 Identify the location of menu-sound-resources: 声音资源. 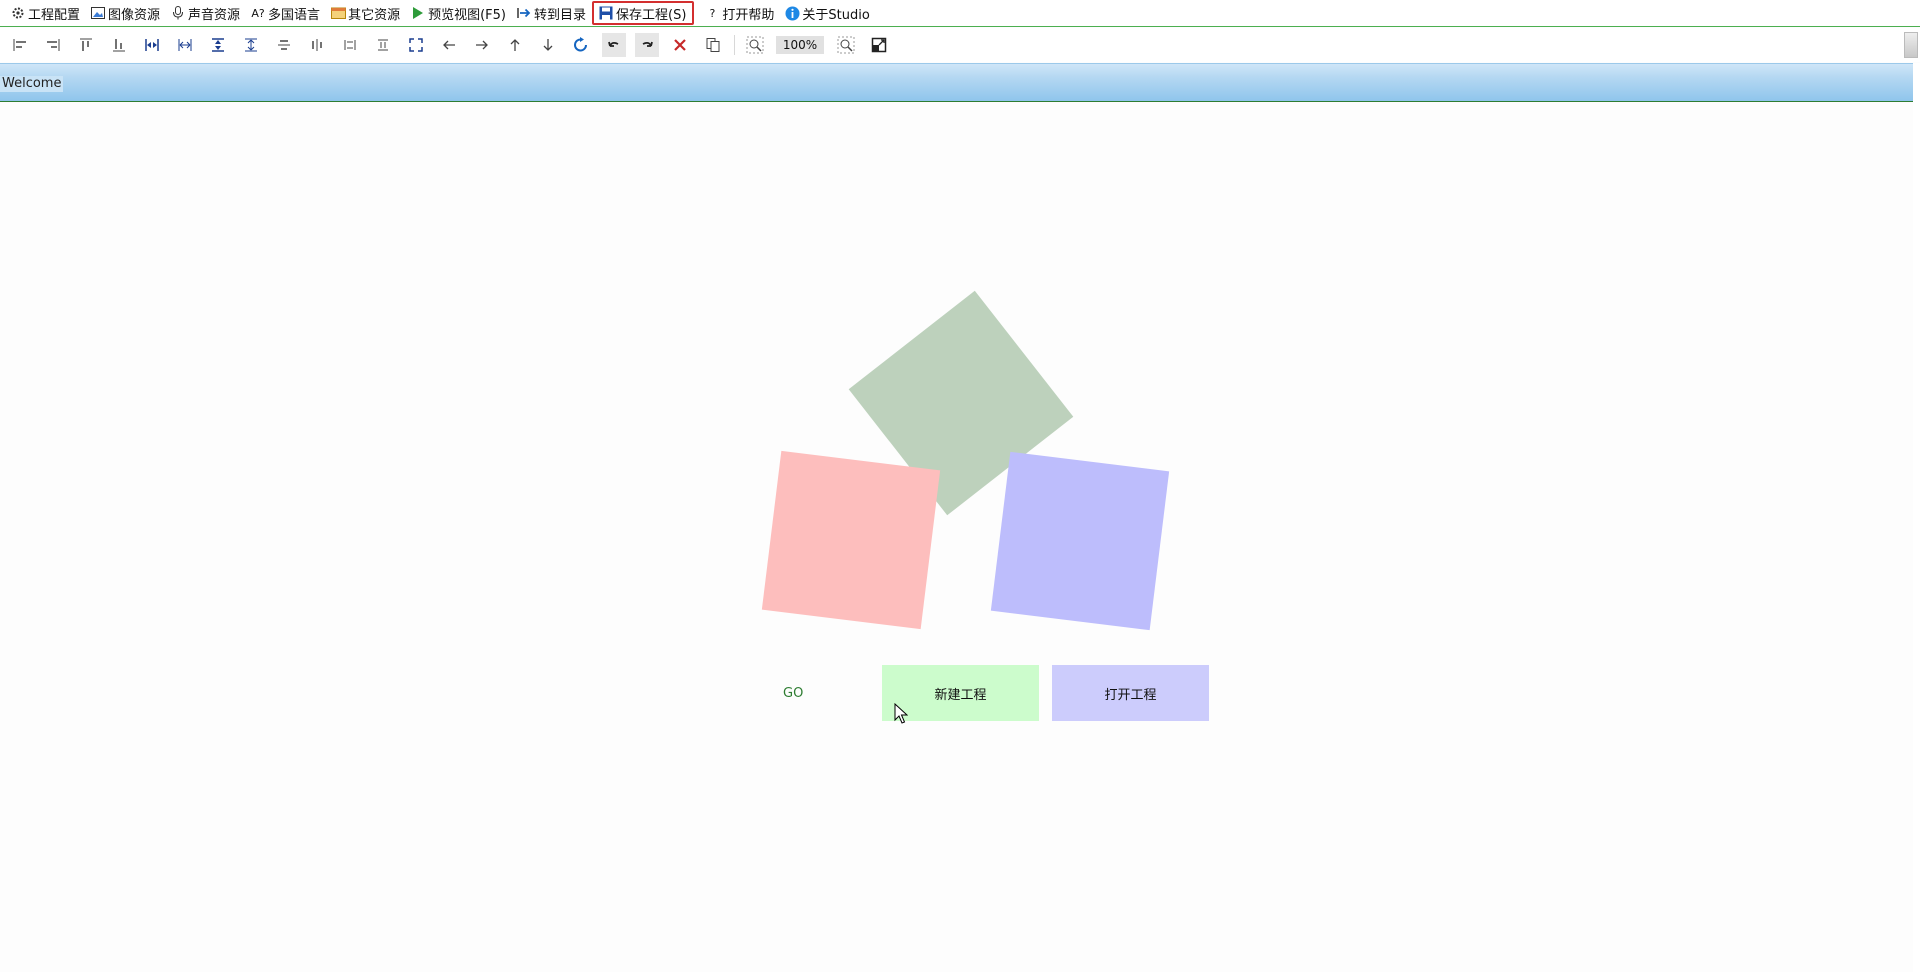
(206, 13).